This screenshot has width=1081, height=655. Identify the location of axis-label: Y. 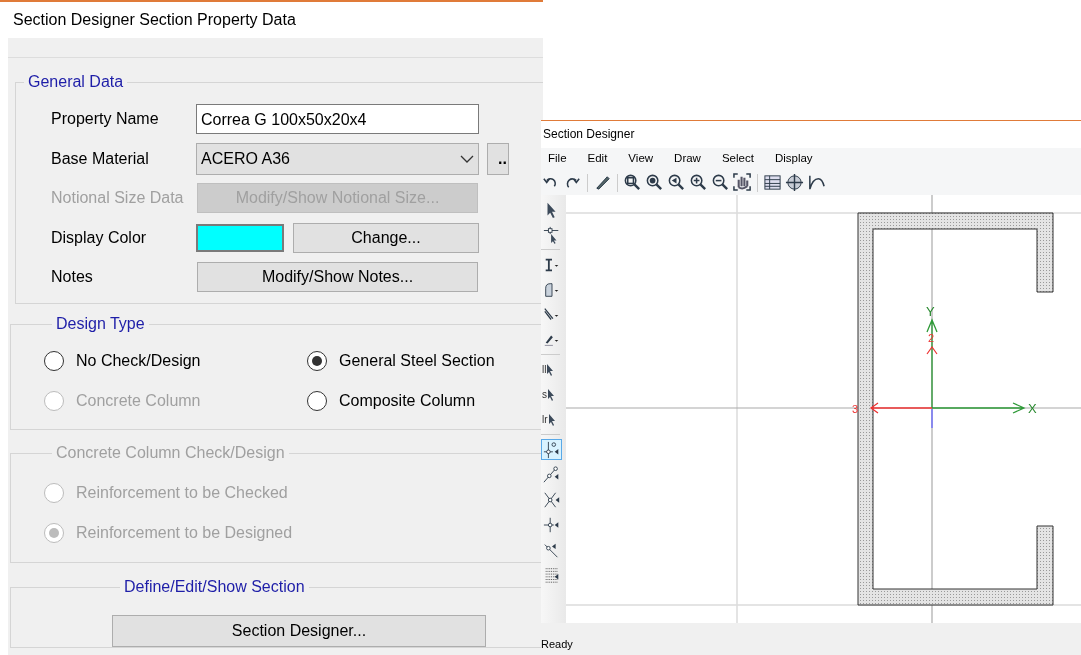
(930, 311).